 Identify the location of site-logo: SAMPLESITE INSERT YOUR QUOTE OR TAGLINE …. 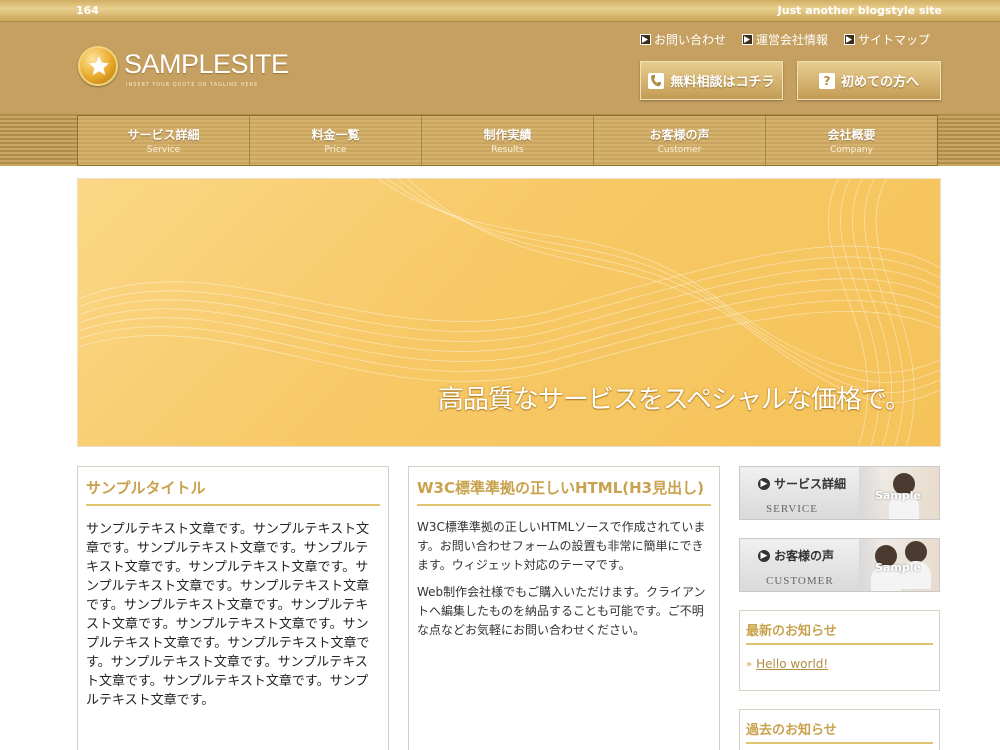
(183, 70).